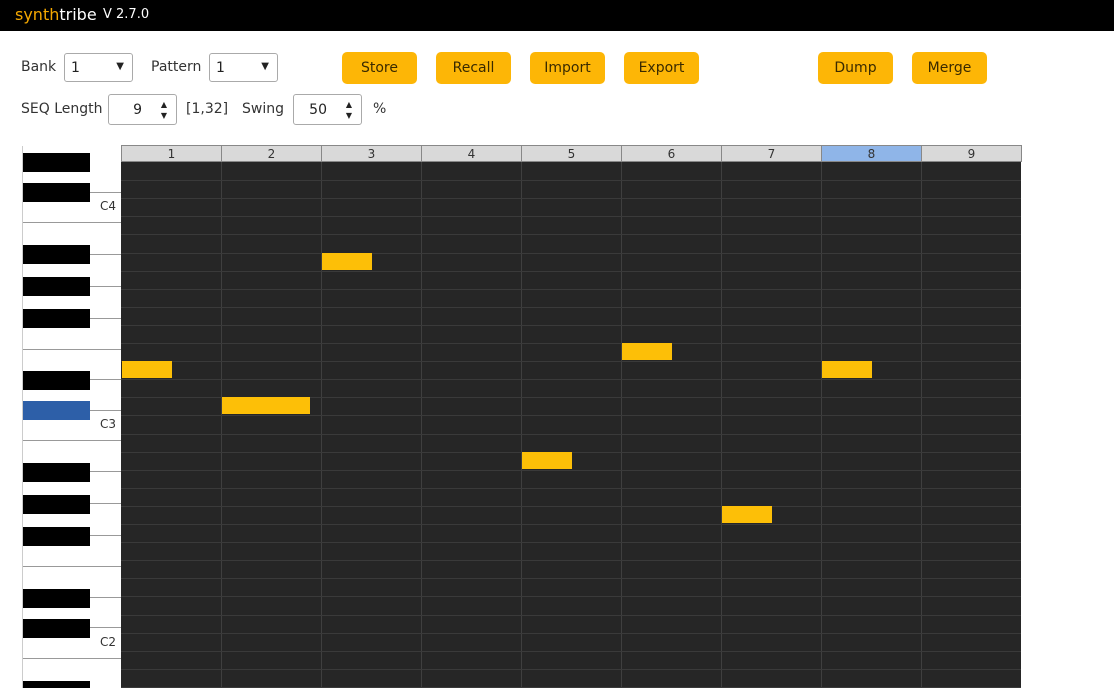 This screenshot has width=1114, height=688. Describe the element at coordinates (855, 68) in the screenshot. I see `dump-button: Dump` at that location.